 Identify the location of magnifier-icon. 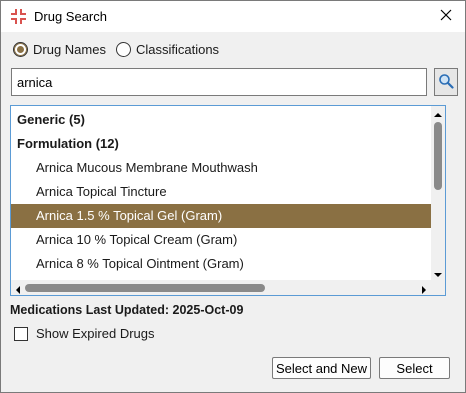
(446, 82).